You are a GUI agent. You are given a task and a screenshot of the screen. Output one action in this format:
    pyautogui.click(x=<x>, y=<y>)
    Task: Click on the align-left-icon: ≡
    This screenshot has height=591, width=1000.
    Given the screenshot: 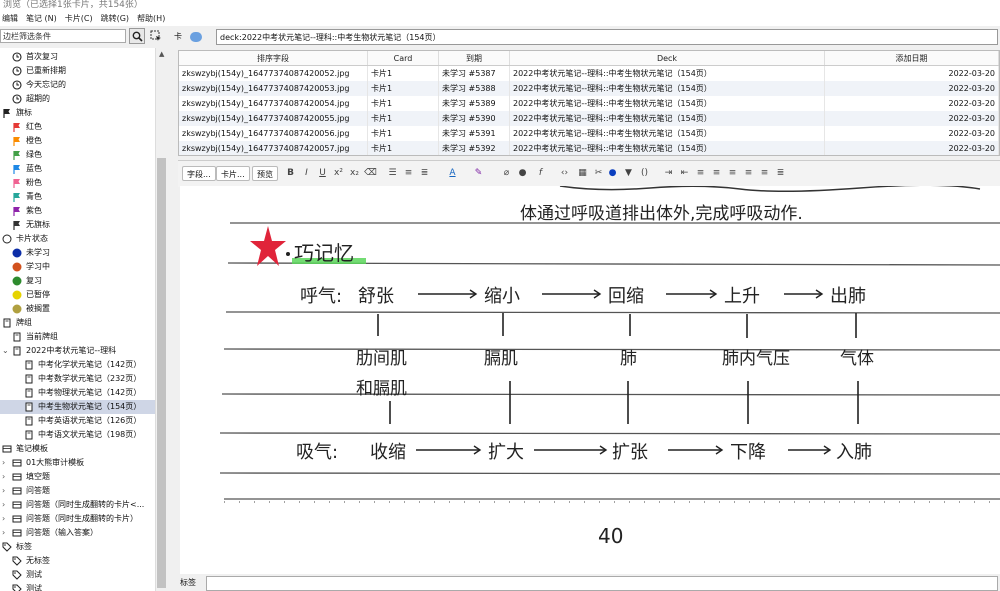 What is the action you would take?
    pyautogui.click(x=700, y=173)
    